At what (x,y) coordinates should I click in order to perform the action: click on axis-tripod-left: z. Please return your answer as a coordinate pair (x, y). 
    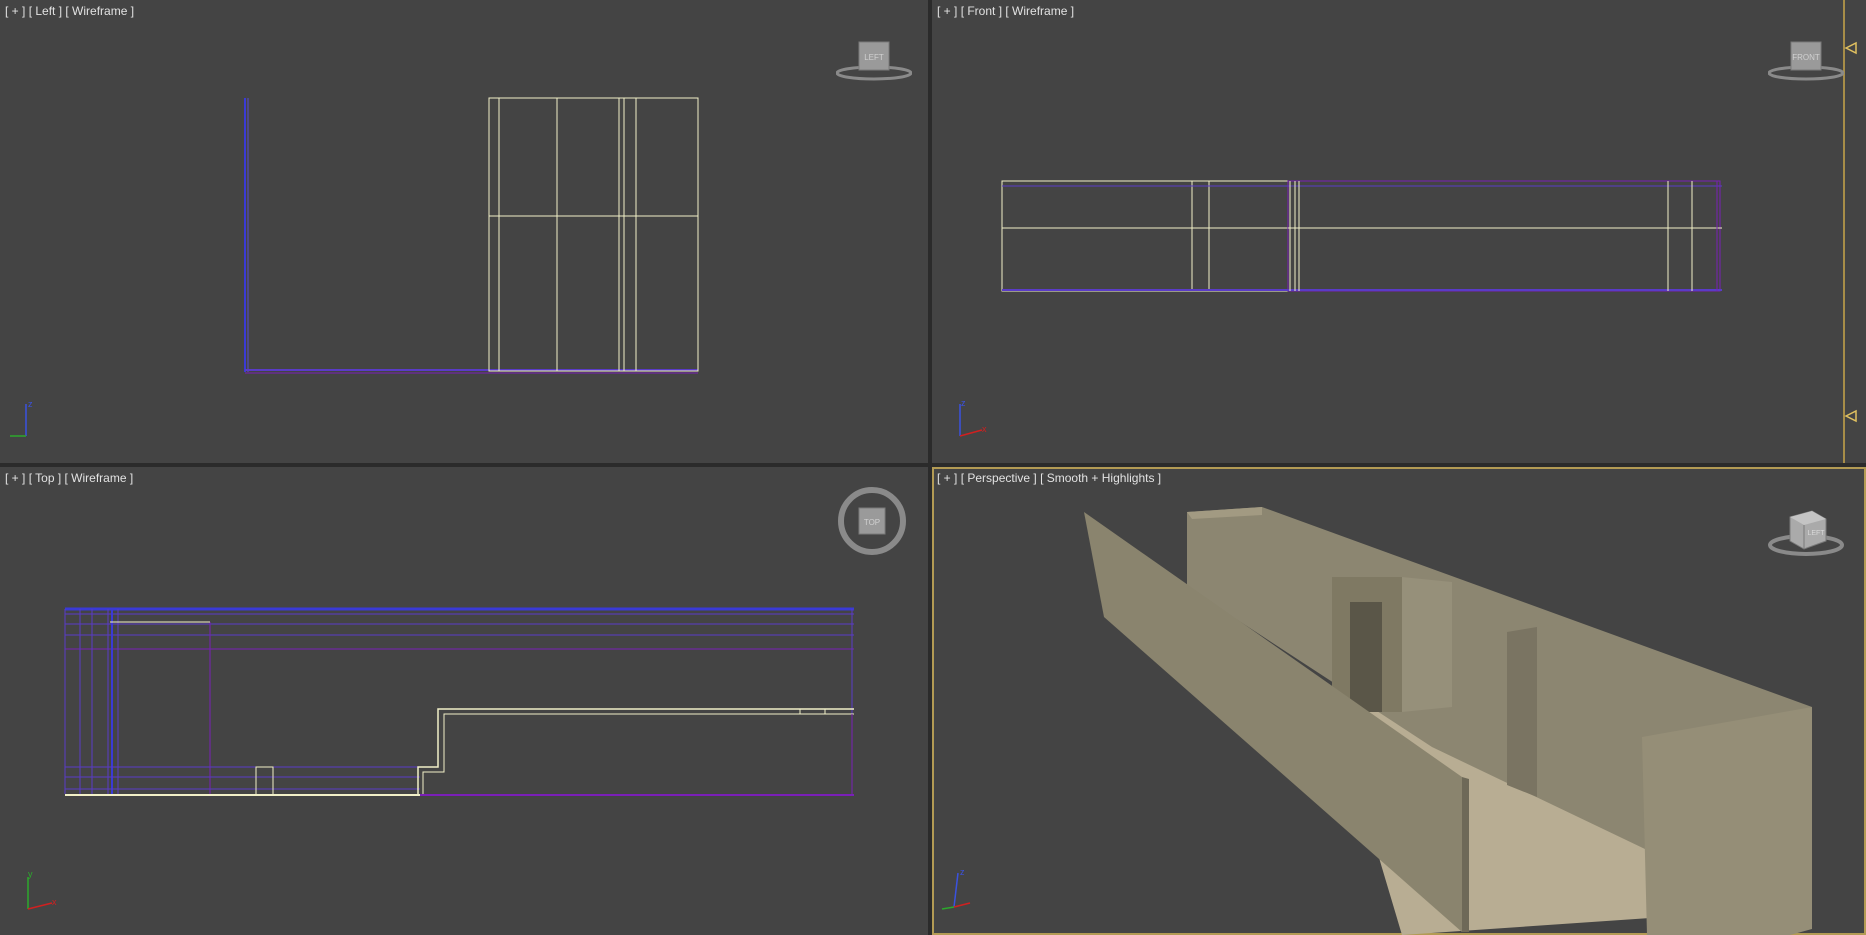
    Looking at the image, I should click on (21, 418).